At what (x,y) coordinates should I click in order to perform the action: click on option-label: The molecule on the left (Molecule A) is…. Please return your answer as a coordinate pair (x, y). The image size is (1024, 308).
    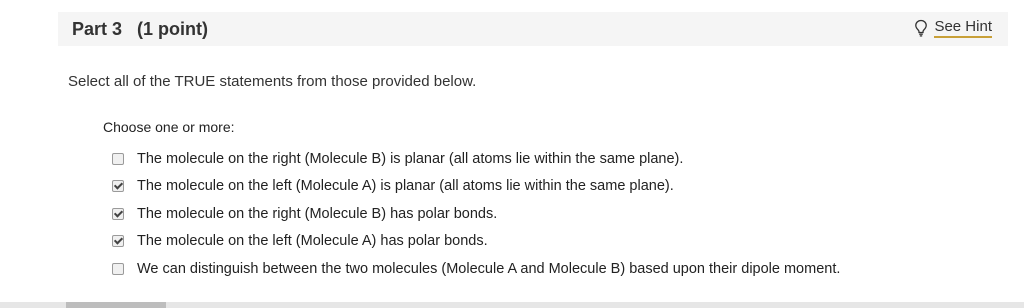
    Looking at the image, I should click on (405, 186).